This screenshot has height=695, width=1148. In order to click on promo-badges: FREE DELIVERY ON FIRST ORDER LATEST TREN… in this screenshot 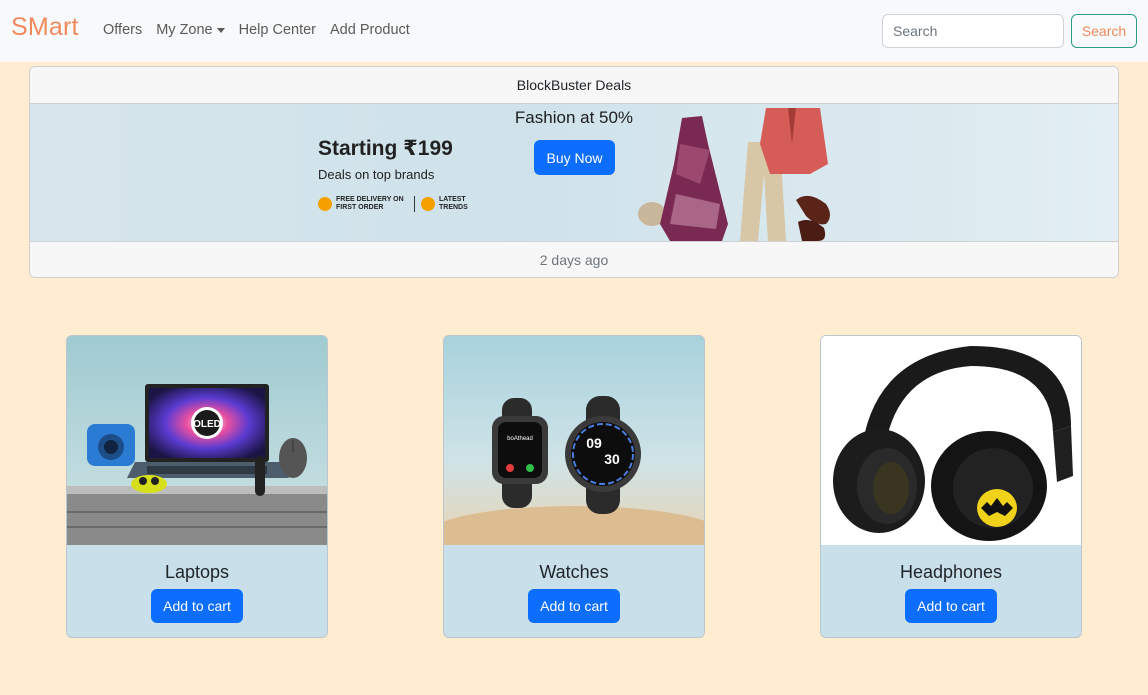, I will do `click(393, 204)`.